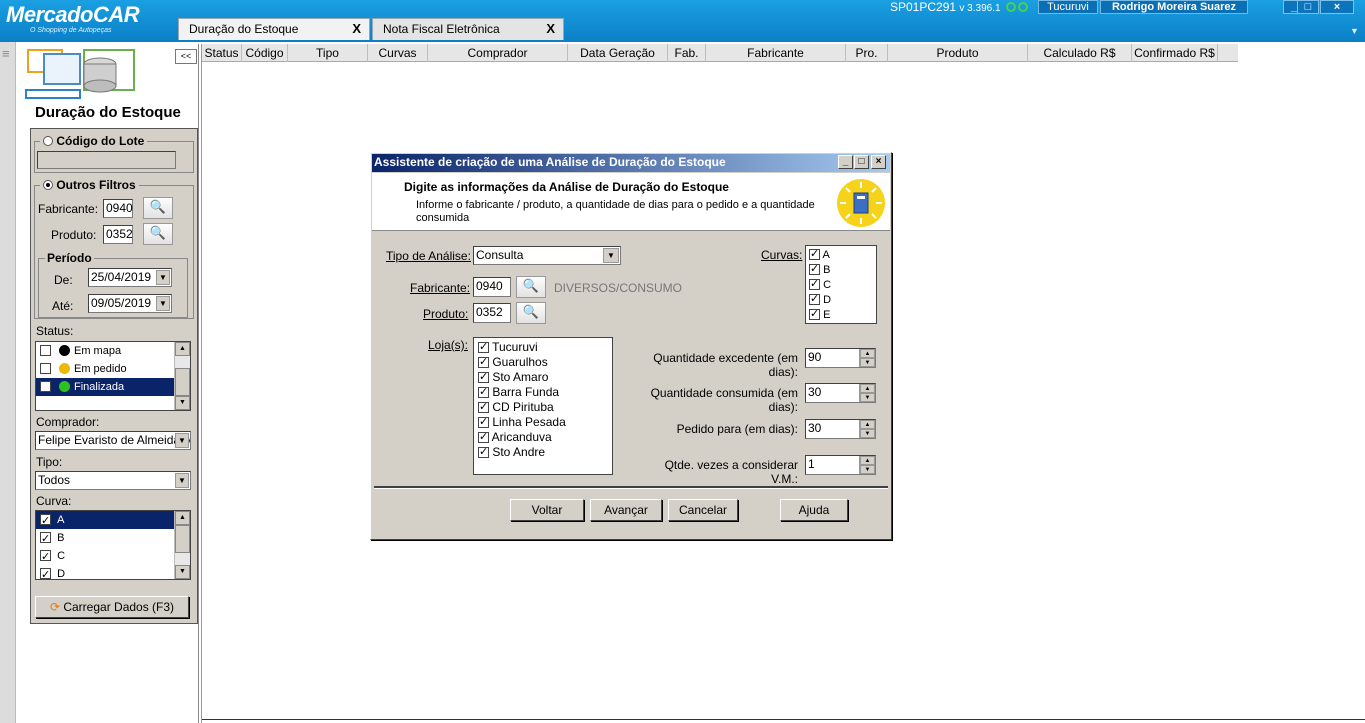 This screenshot has height=723, width=1365. What do you see at coordinates (113, 480) in the screenshot?
I see `tipo-select: Todos ▼` at bounding box center [113, 480].